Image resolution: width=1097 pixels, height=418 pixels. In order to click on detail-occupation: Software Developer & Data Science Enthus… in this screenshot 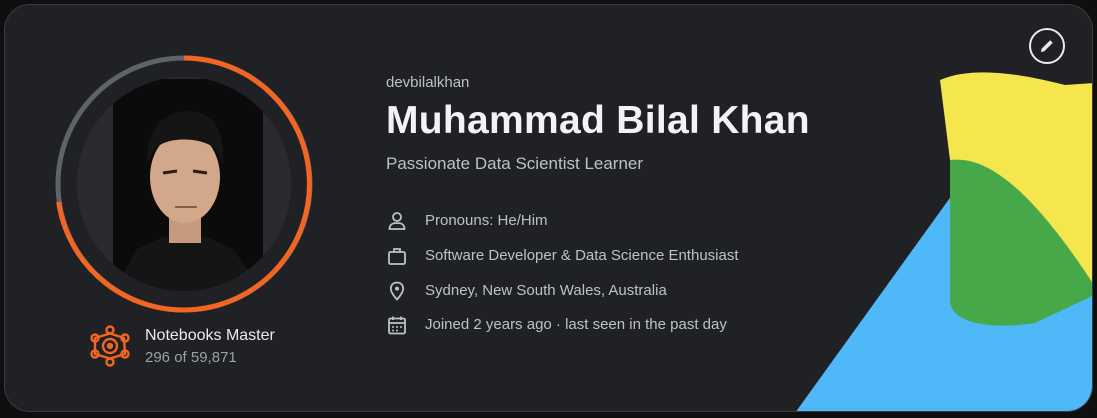, I will do `click(626, 258)`.